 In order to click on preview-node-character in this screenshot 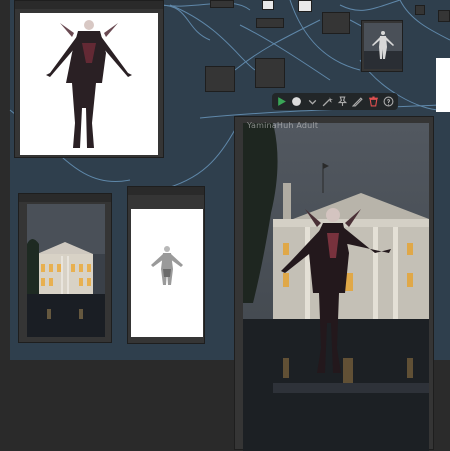, I will do `click(89, 79)`.